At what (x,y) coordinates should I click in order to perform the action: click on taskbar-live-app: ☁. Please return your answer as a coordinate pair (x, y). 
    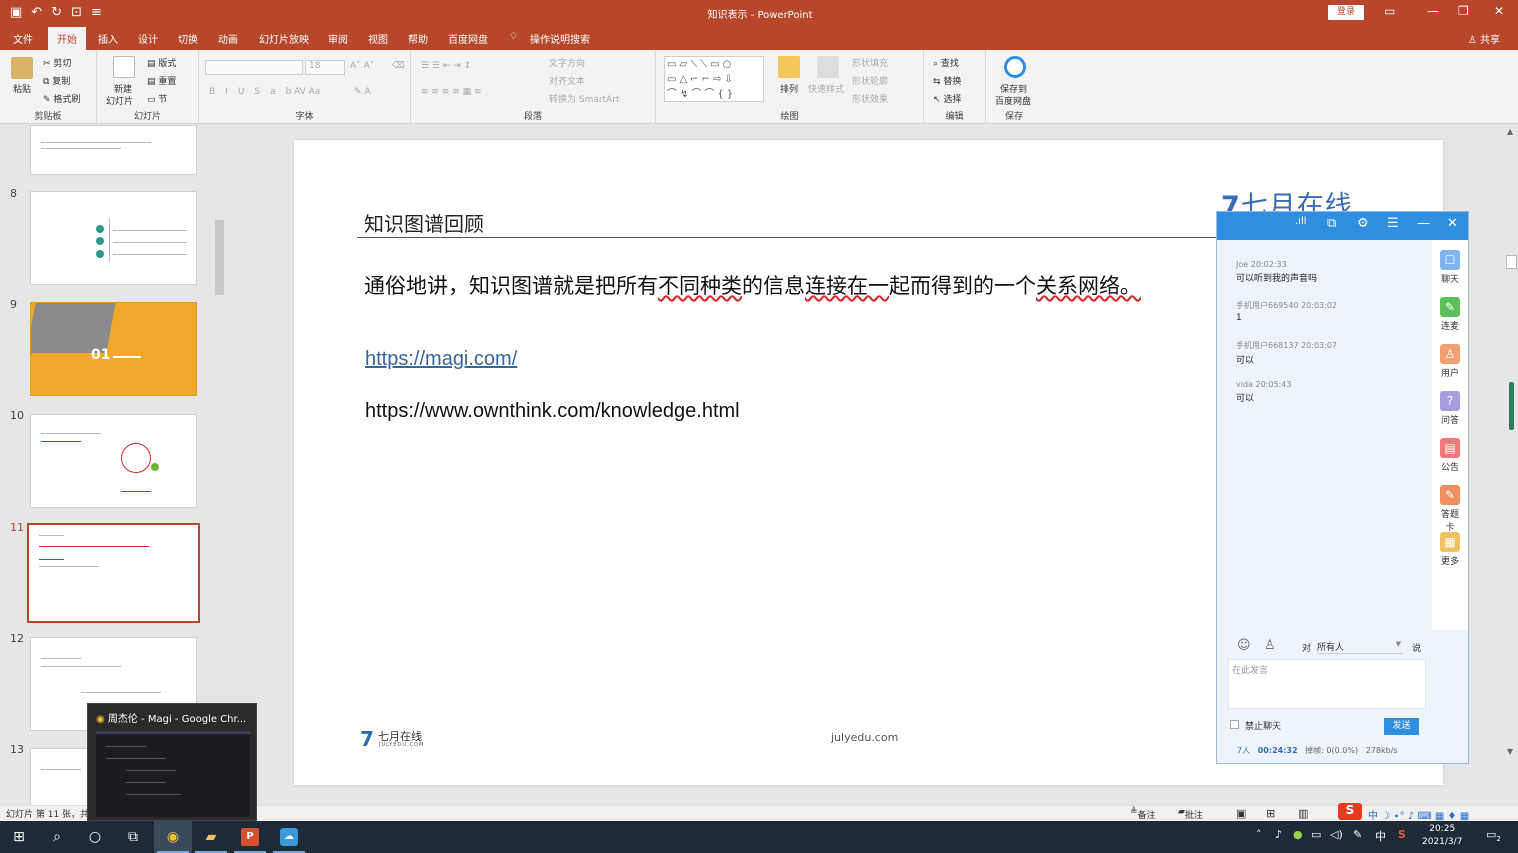
    Looking at the image, I should click on (289, 837).